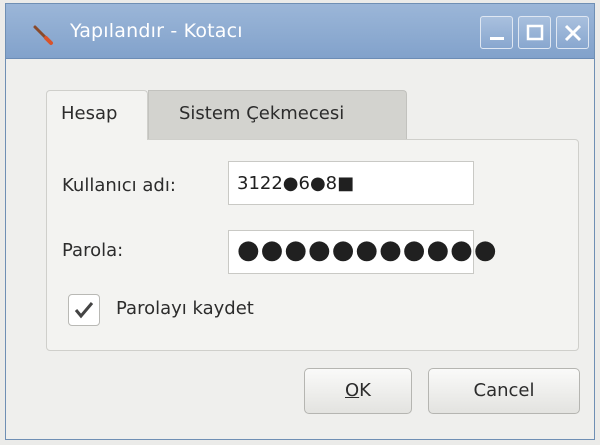 The height and width of the screenshot is (445, 600). I want to click on checkmark-icon, so click(84, 310).